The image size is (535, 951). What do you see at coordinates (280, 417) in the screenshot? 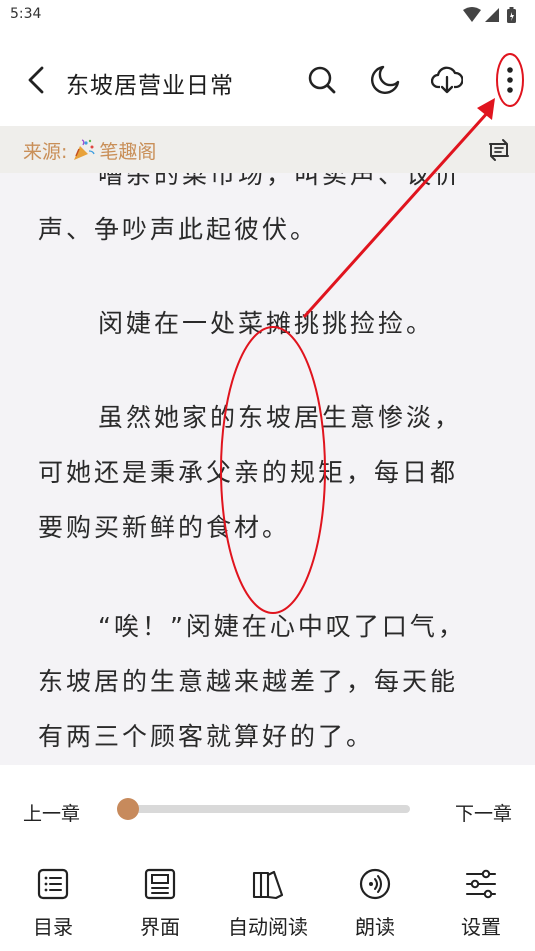
I see `text-line: 虽然她家的东坡居生意惨淡，` at bounding box center [280, 417].